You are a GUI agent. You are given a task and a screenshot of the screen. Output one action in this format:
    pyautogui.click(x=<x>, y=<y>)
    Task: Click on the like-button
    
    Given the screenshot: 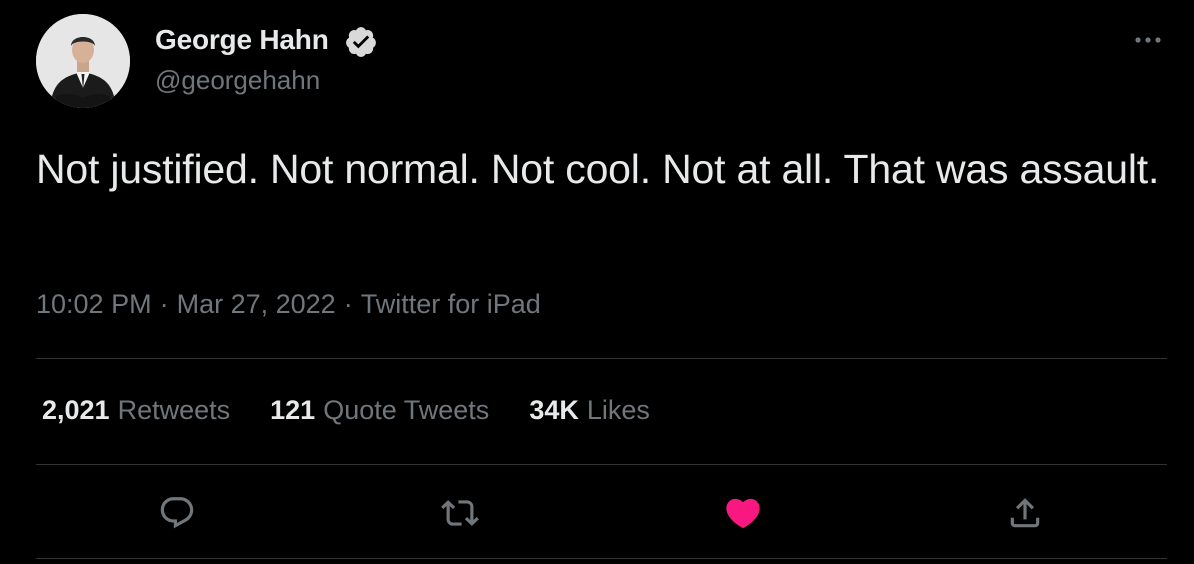 What is the action you would take?
    pyautogui.click(x=743, y=513)
    